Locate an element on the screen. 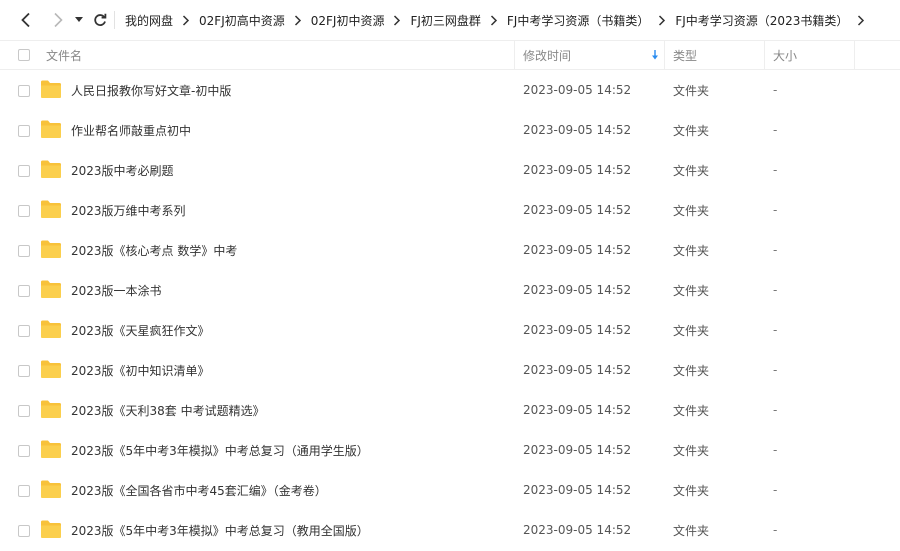 Image resolution: width=900 pixels, height=551 pixels. history-dropdown-button is located at coordinates (79, 20).